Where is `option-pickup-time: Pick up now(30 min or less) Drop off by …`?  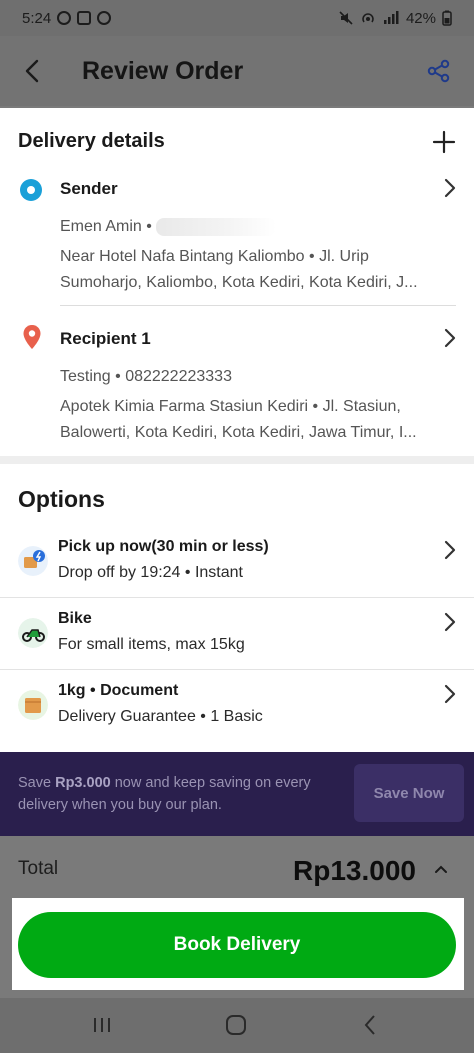 option-pickup-time: Pick up now(30 min or less) Drop off by … is located at coordinates (237, 564).